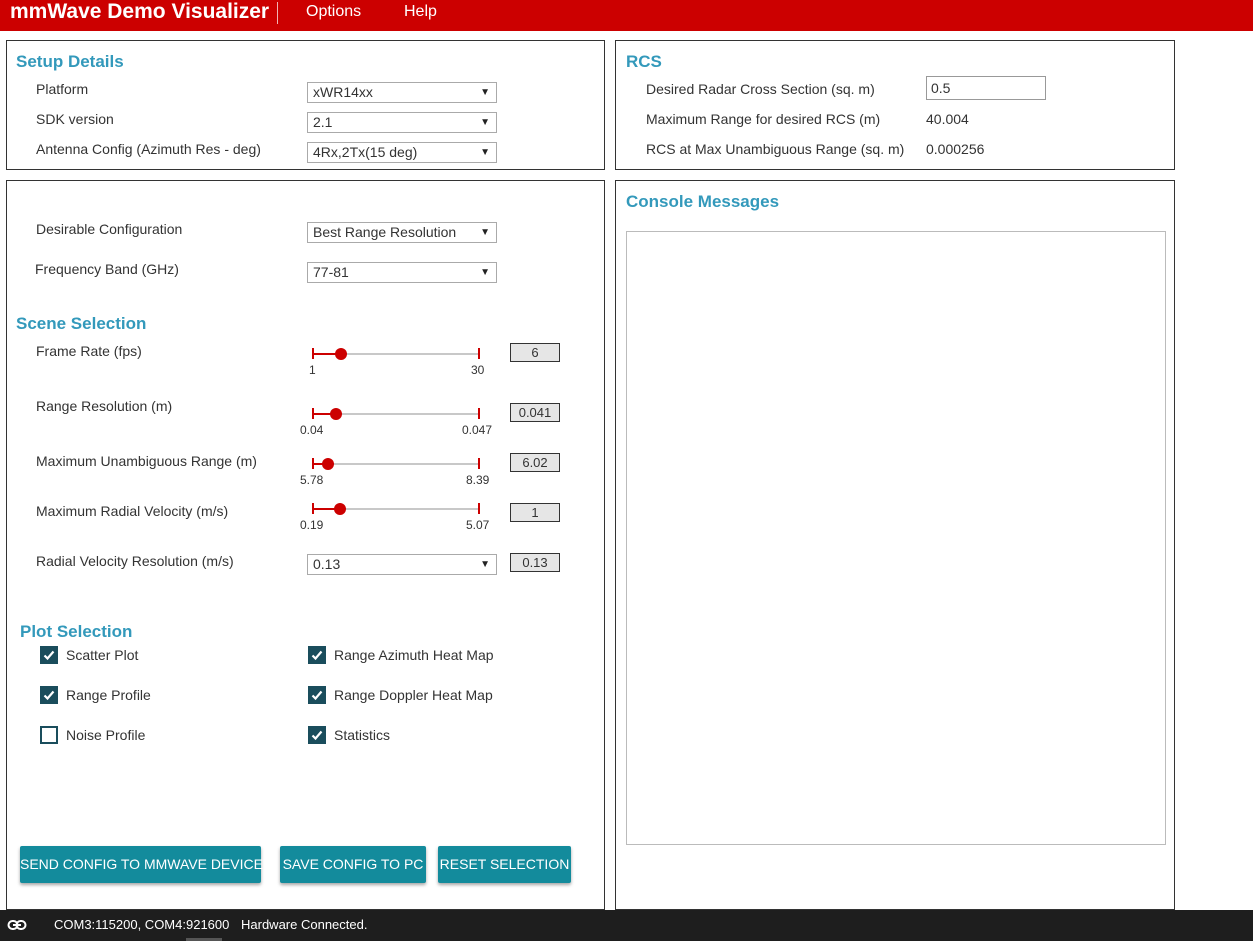 Image resolution: width=1253 pixels, height=941 pixels. What do you see at coordinates (327, 564) in the screenshot?
I see `radial-velocity-resolution-select-value: 0.13` at bounding box center [327, 564].